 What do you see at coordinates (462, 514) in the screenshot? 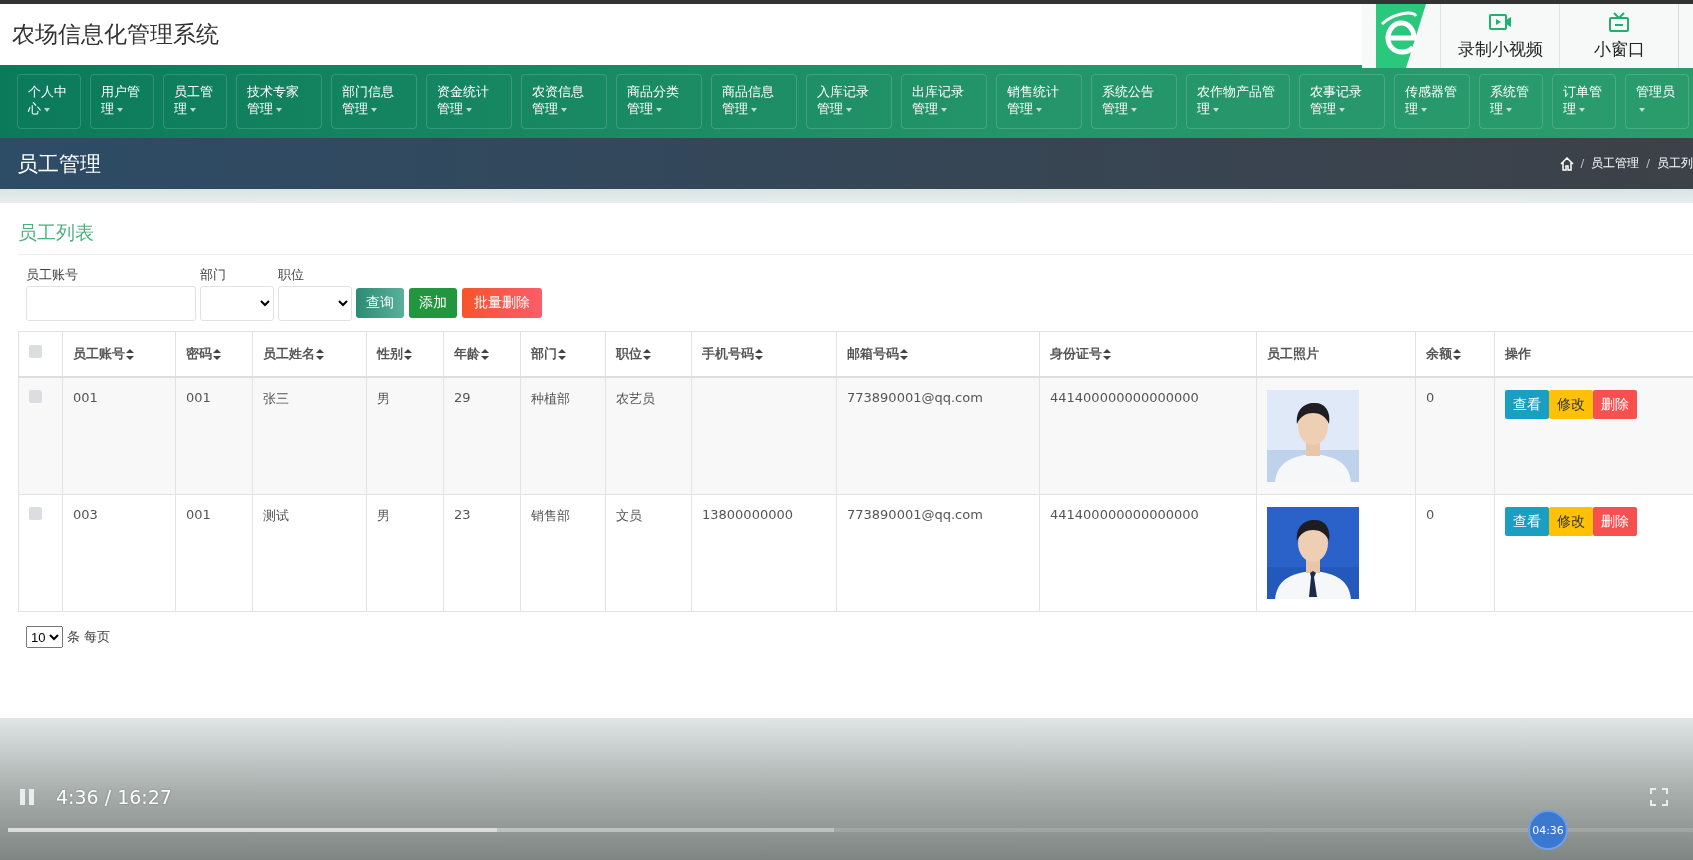
I see `table-cell: 23` at bounding box center [462, 514].